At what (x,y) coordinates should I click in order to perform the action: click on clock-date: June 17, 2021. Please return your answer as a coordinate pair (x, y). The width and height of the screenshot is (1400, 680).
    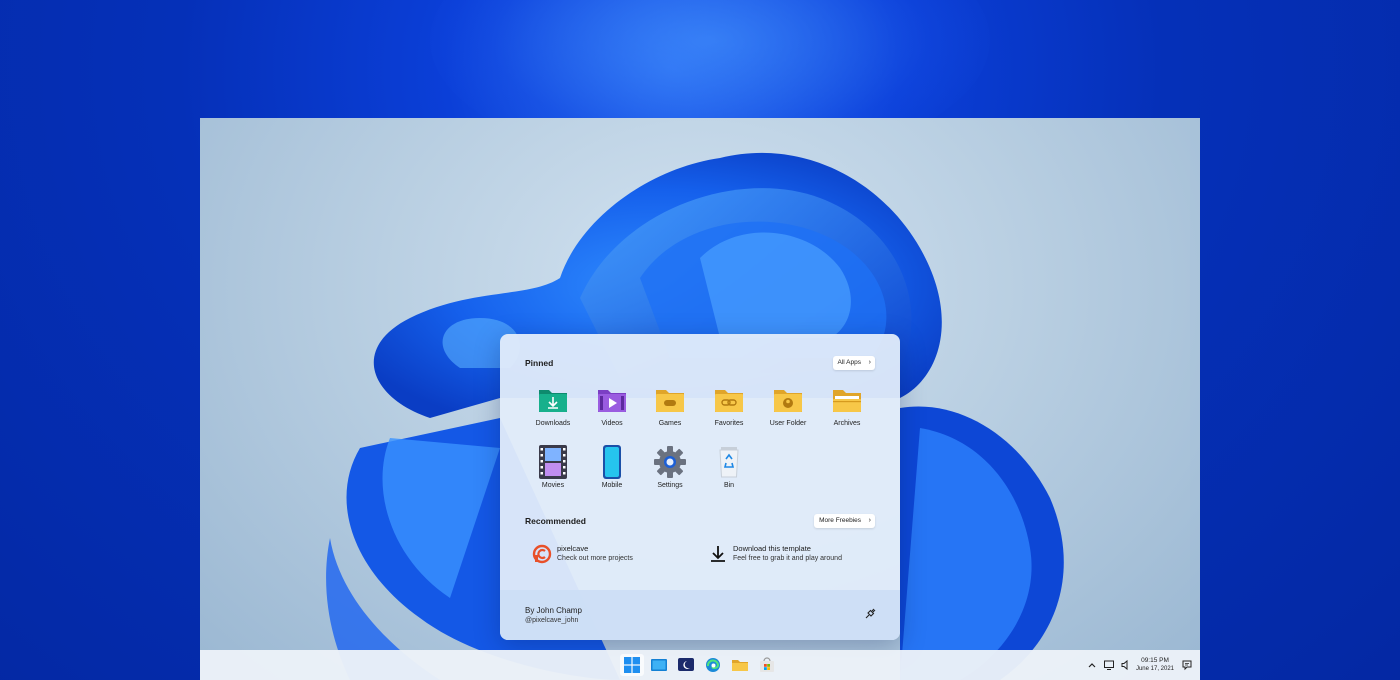
    Looking at the image, I should click on (1155, 669).